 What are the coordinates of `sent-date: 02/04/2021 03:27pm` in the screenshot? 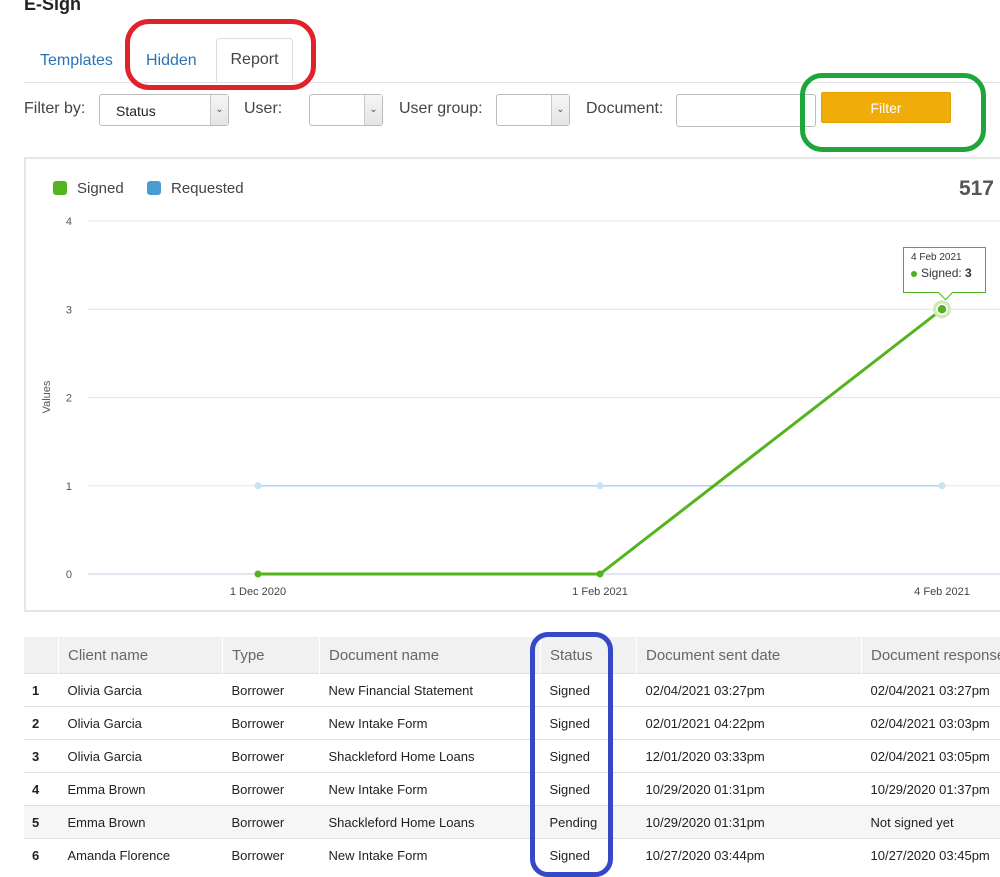 It's located at (749, 690).